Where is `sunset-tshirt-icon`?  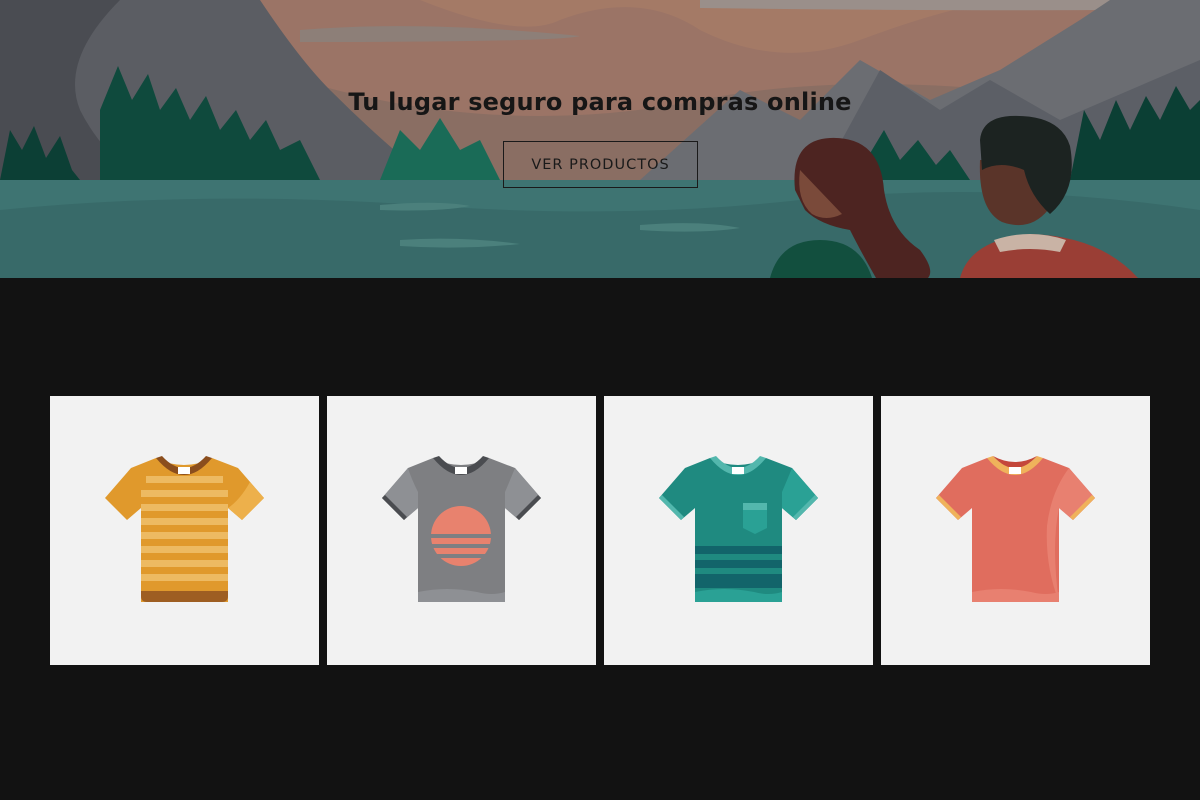
sunset-tshirt-icon is located at coordinates (461, 529).